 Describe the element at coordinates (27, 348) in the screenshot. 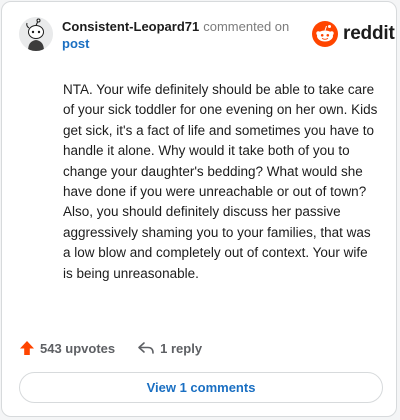

I see `upvote-arrow-icon` at that location.